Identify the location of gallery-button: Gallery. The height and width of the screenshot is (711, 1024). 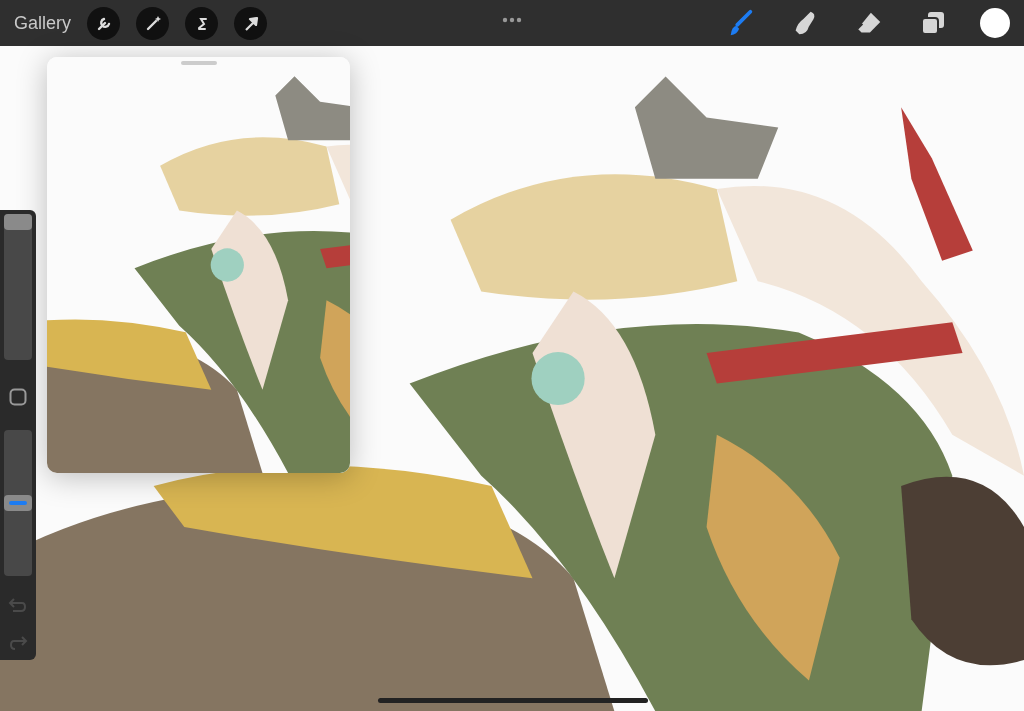
(42, 23).